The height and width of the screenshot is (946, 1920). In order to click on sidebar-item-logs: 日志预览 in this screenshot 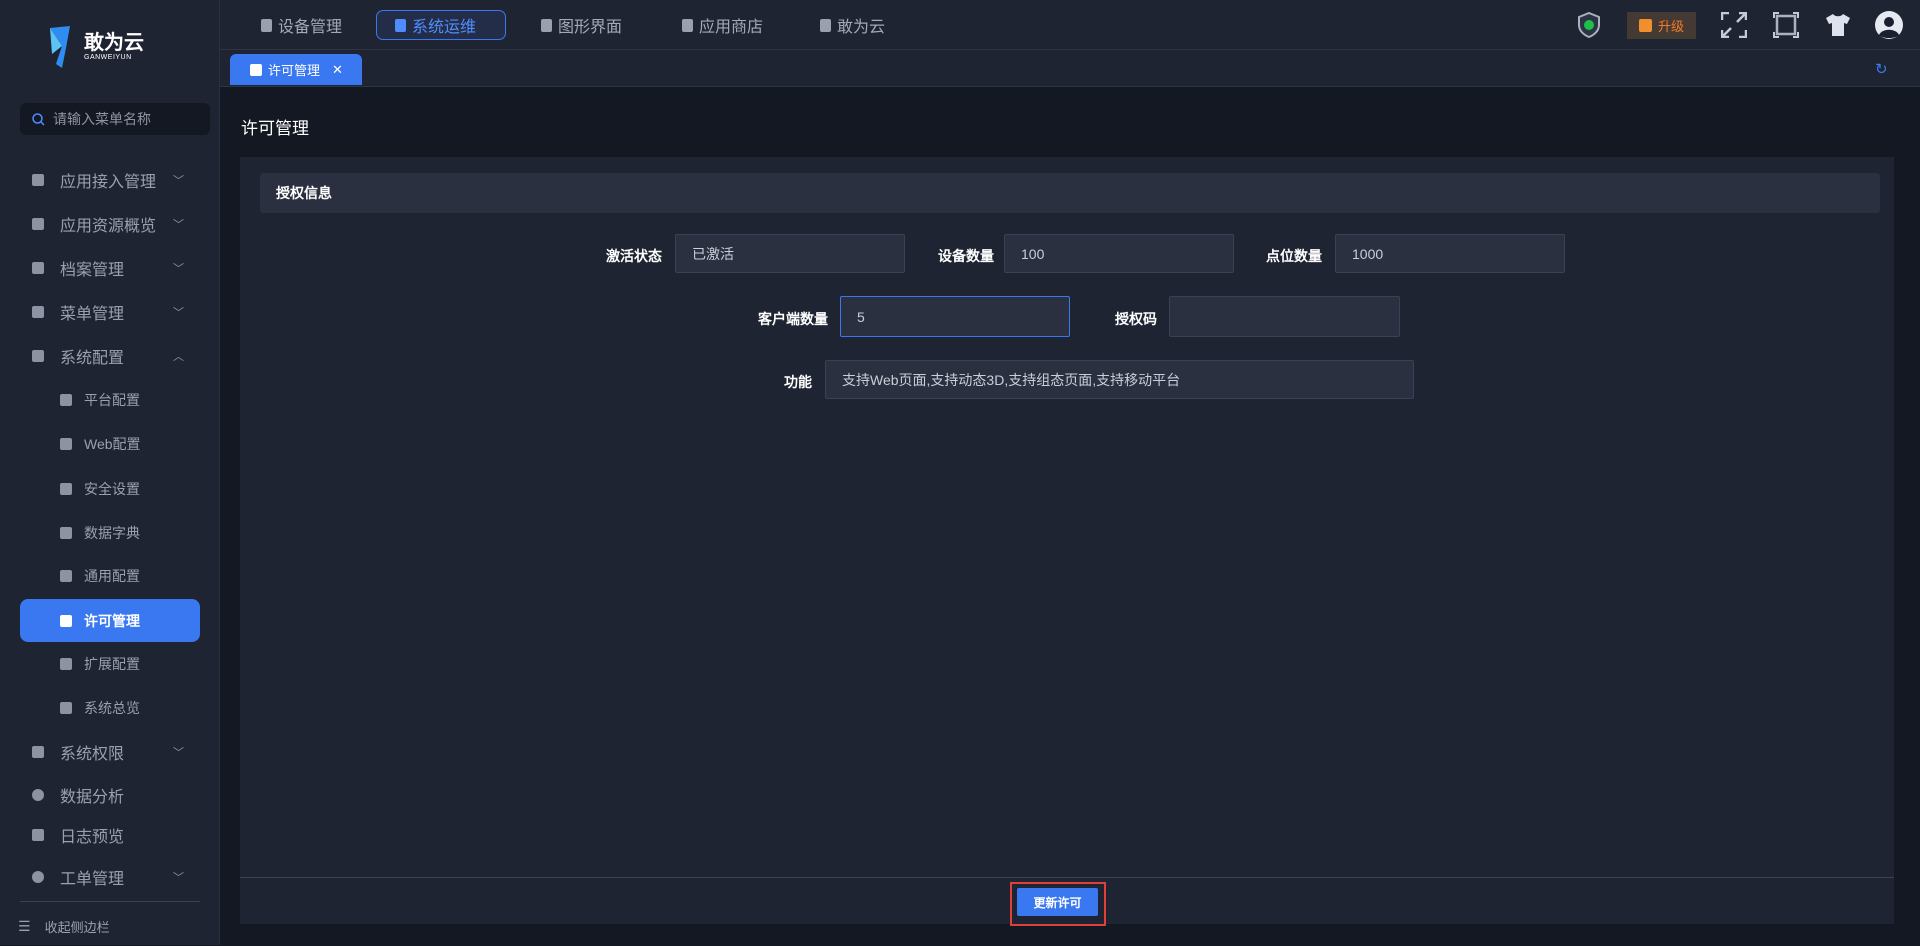, I will do `click(110, 835)`.